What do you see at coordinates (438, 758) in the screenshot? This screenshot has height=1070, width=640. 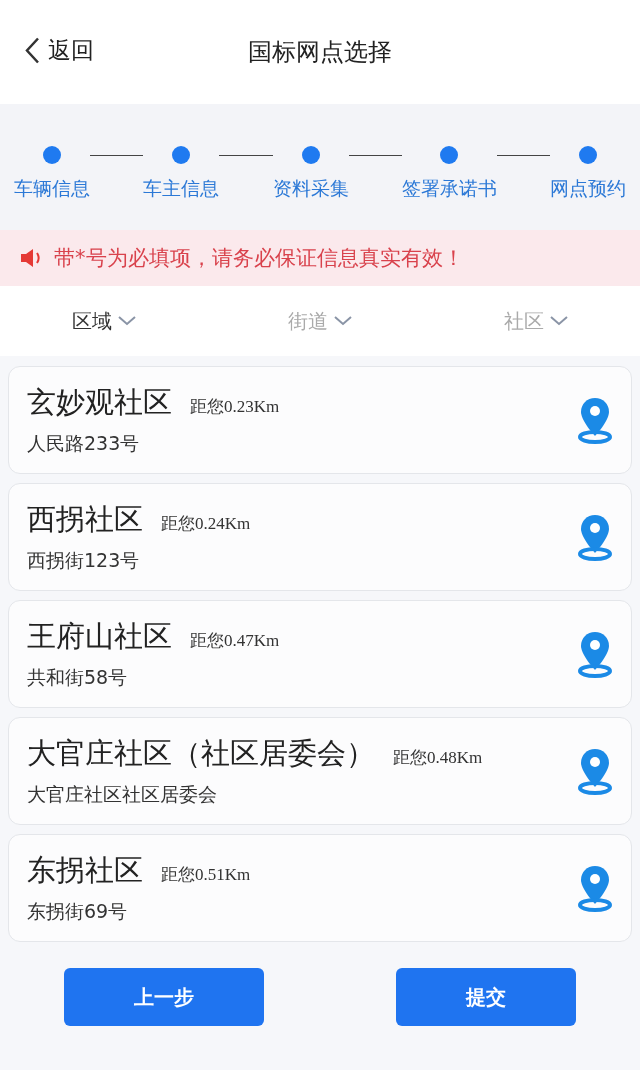 I see `site-distance: 距您0.48Km` at bounding box center [438, 758].